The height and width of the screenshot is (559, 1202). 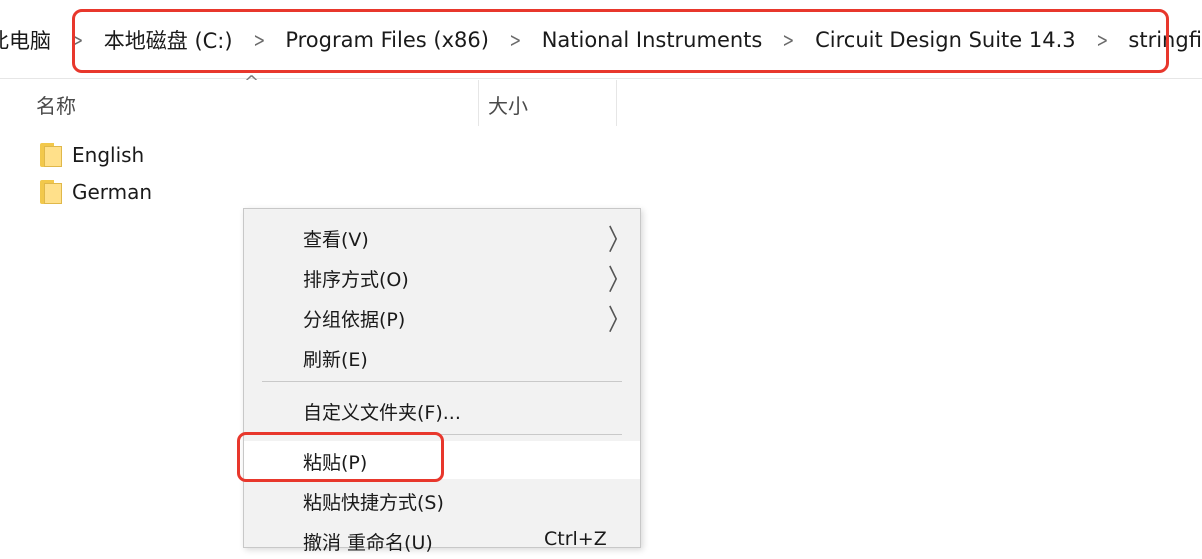 I want to click on column-header-size: 大小, so click(x=508, y=104).